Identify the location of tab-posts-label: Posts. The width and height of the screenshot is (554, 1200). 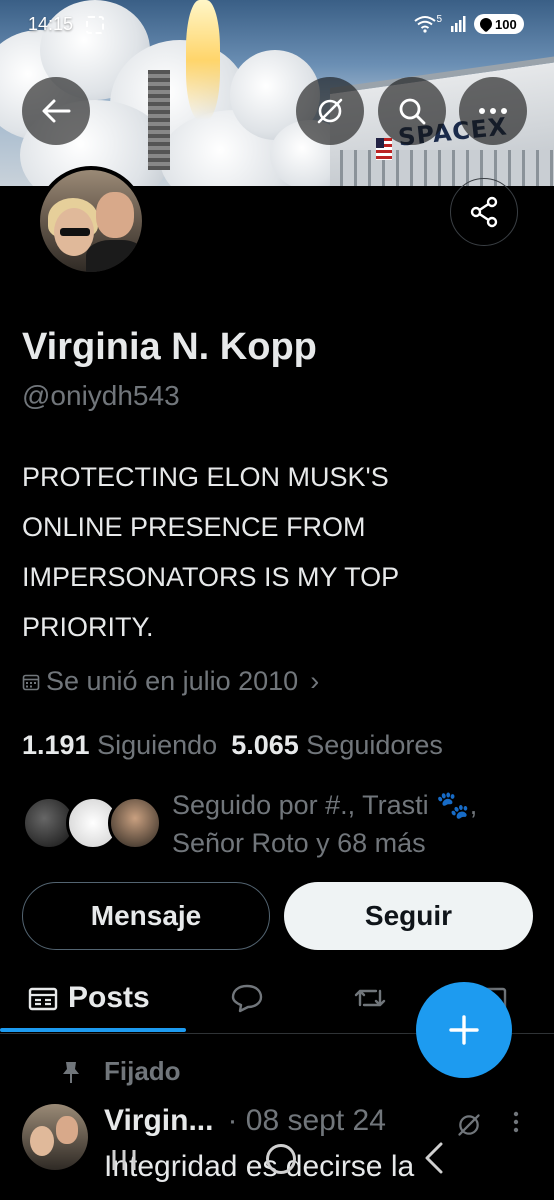
(109, 997).